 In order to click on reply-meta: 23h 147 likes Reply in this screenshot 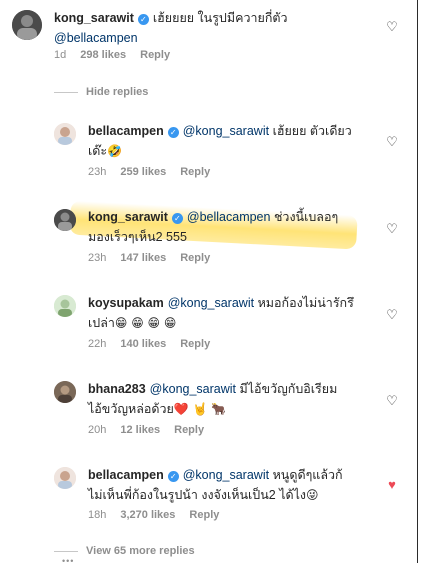, I will do `click(156, 258)`.